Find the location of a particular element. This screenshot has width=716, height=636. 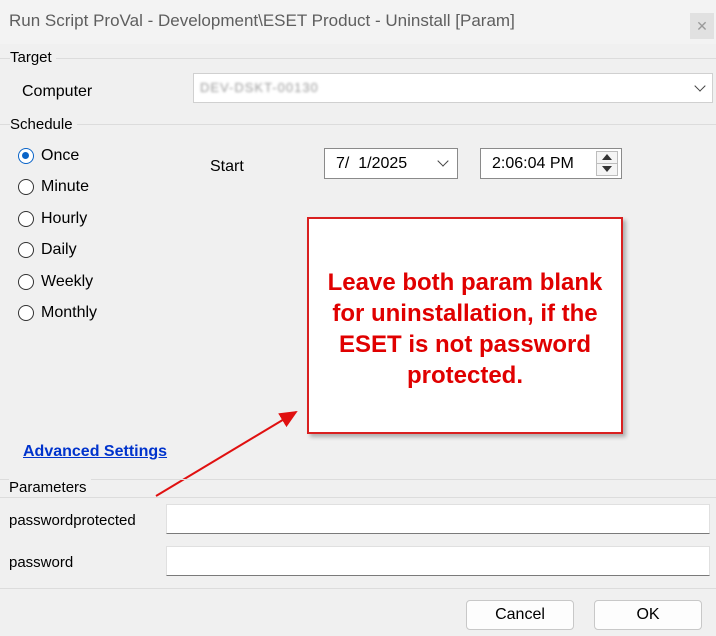

parameters-divider-bottom is located at coordinates (358, 497).